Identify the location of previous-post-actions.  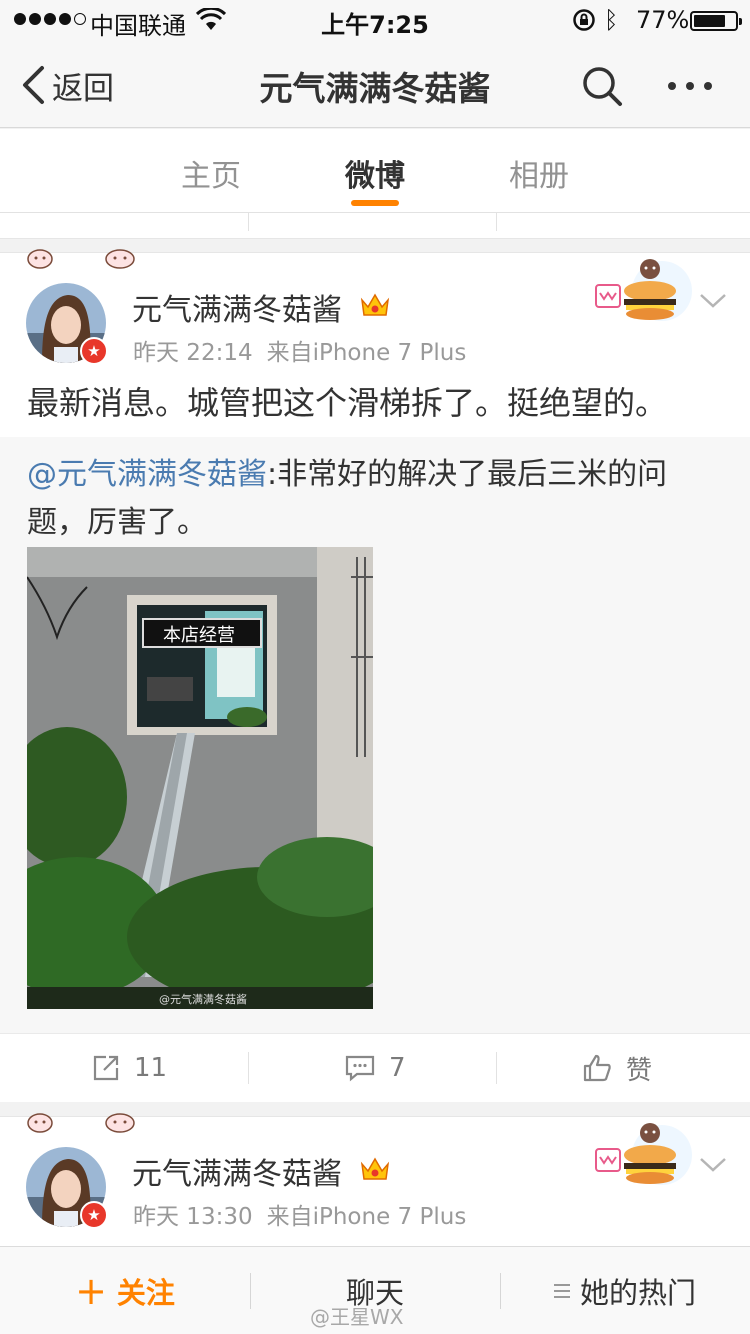
(375, 226).